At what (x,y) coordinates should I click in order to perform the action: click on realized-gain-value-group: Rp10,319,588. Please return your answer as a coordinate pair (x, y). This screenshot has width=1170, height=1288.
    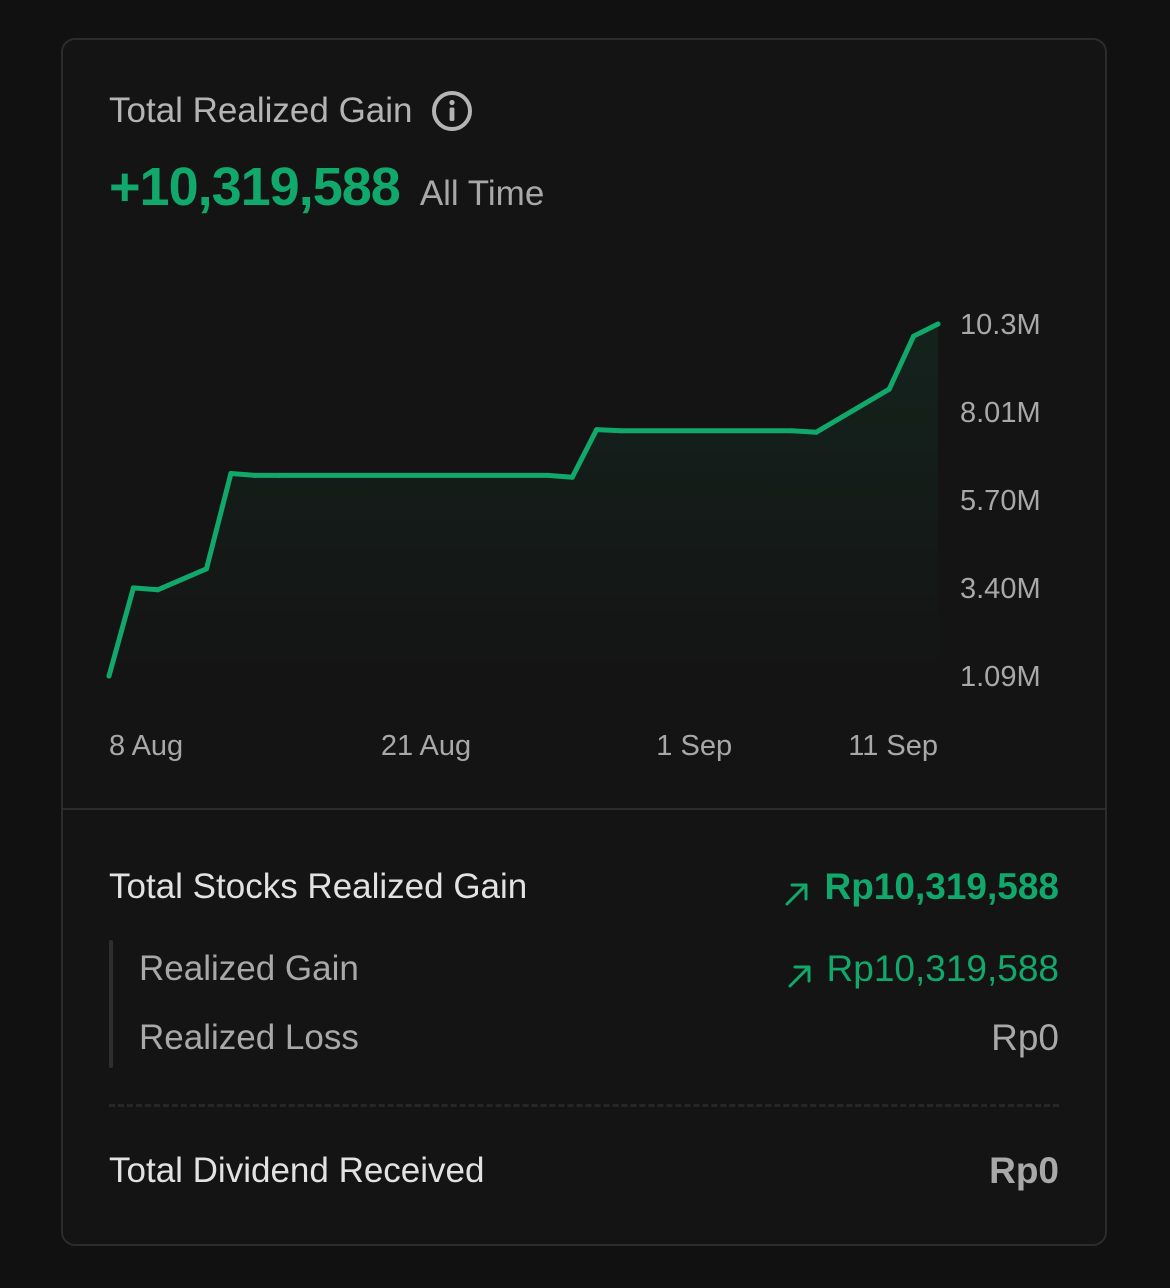
    Looking at the image, I should click on (923, 969).